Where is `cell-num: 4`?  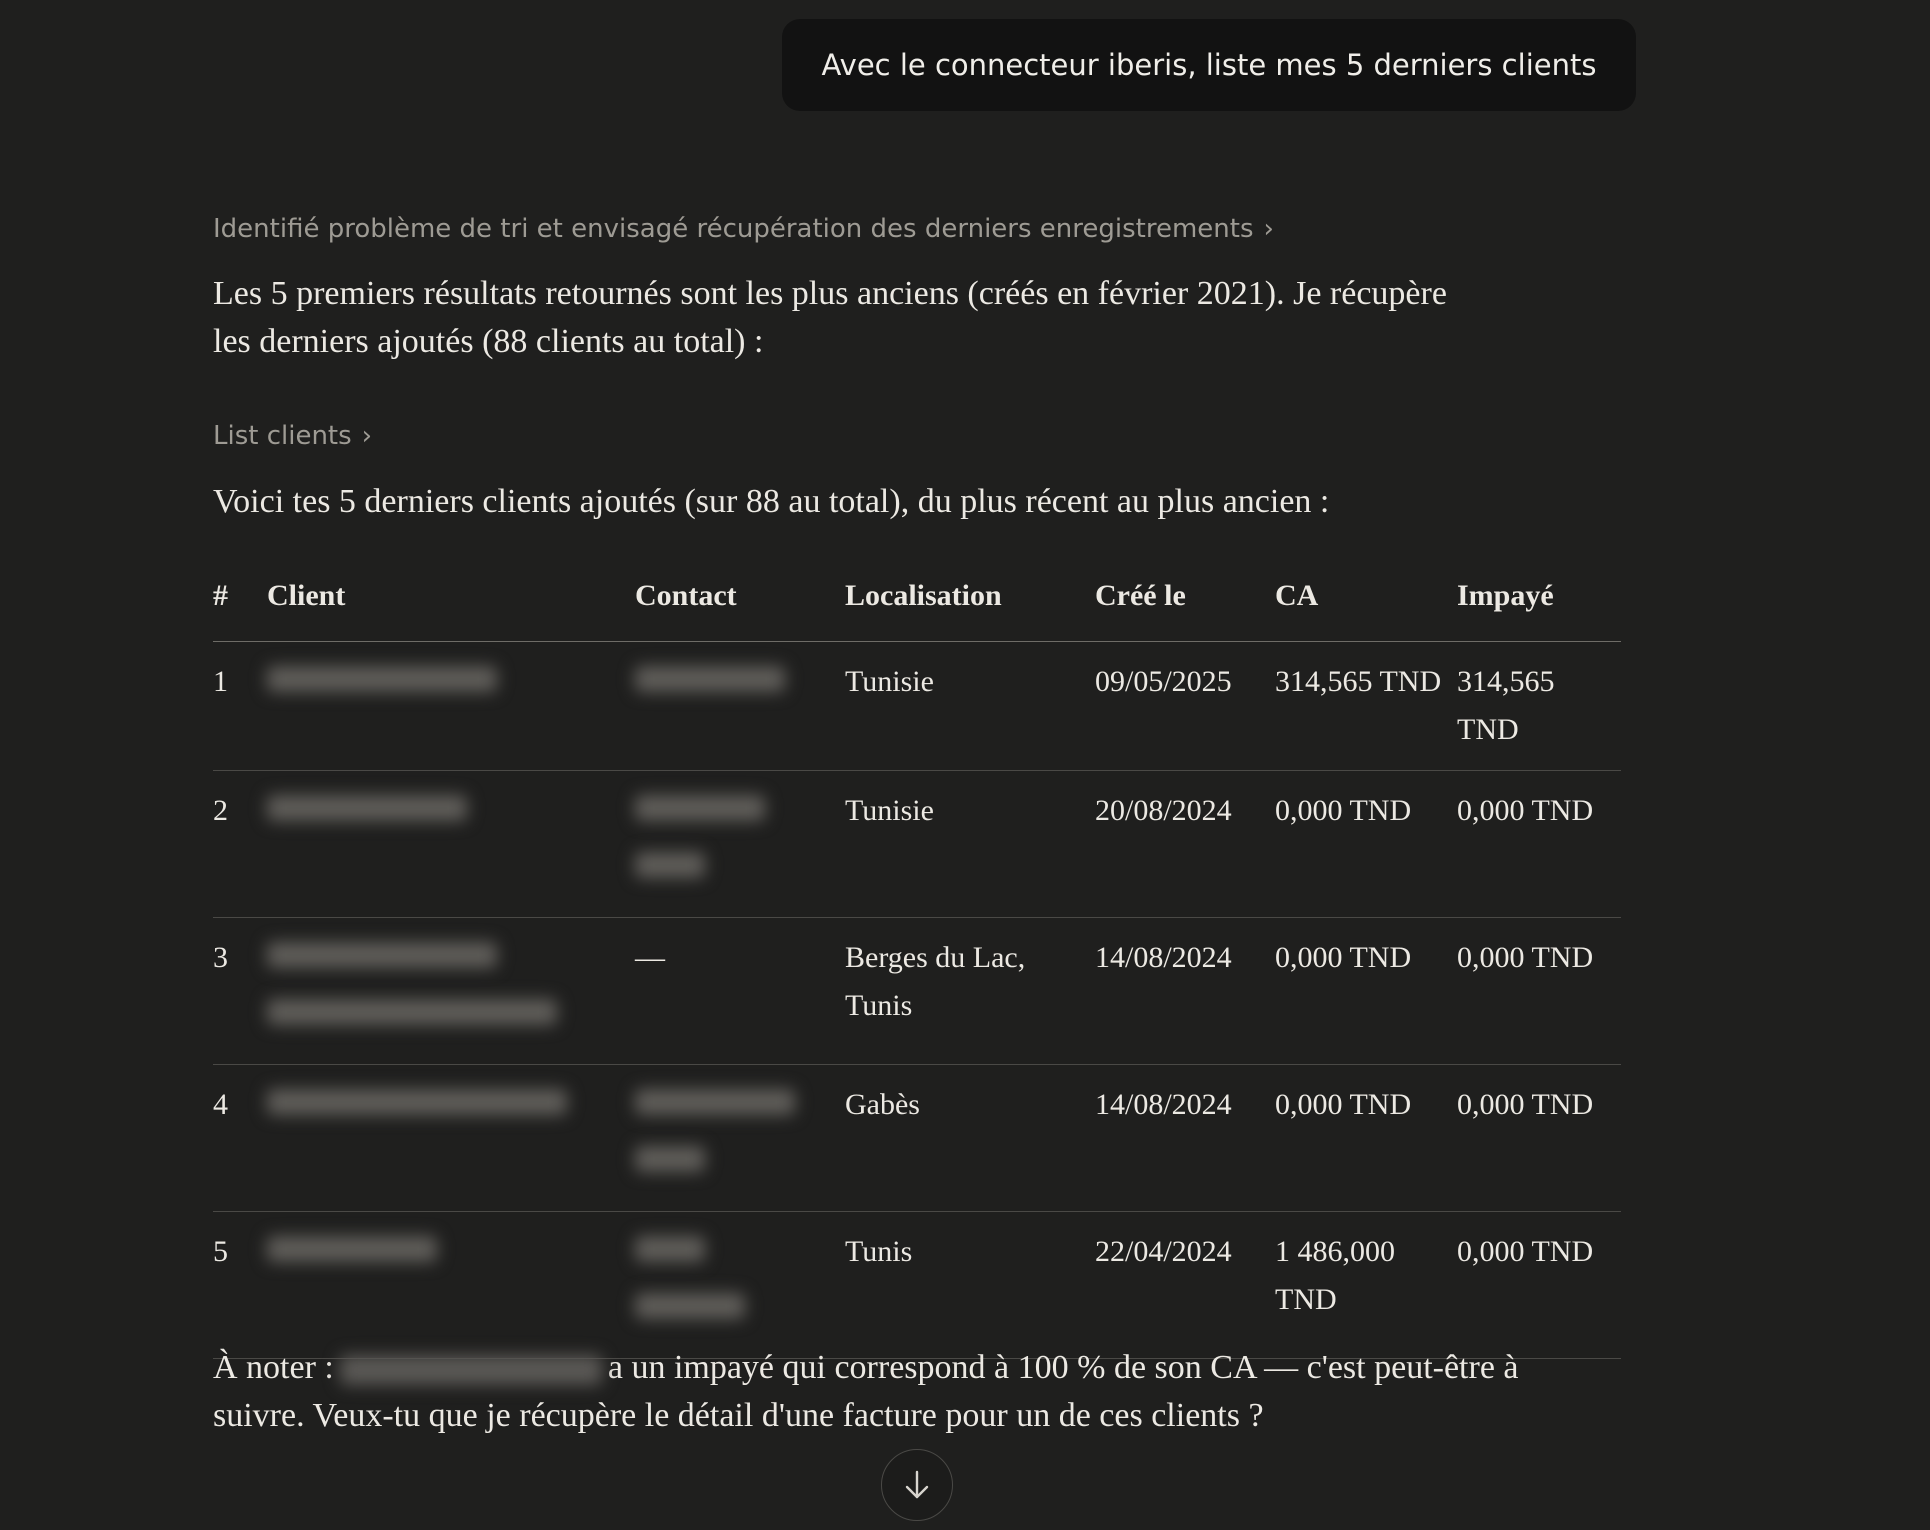
cell-num: 4 is located at coordinates (240, 1138).